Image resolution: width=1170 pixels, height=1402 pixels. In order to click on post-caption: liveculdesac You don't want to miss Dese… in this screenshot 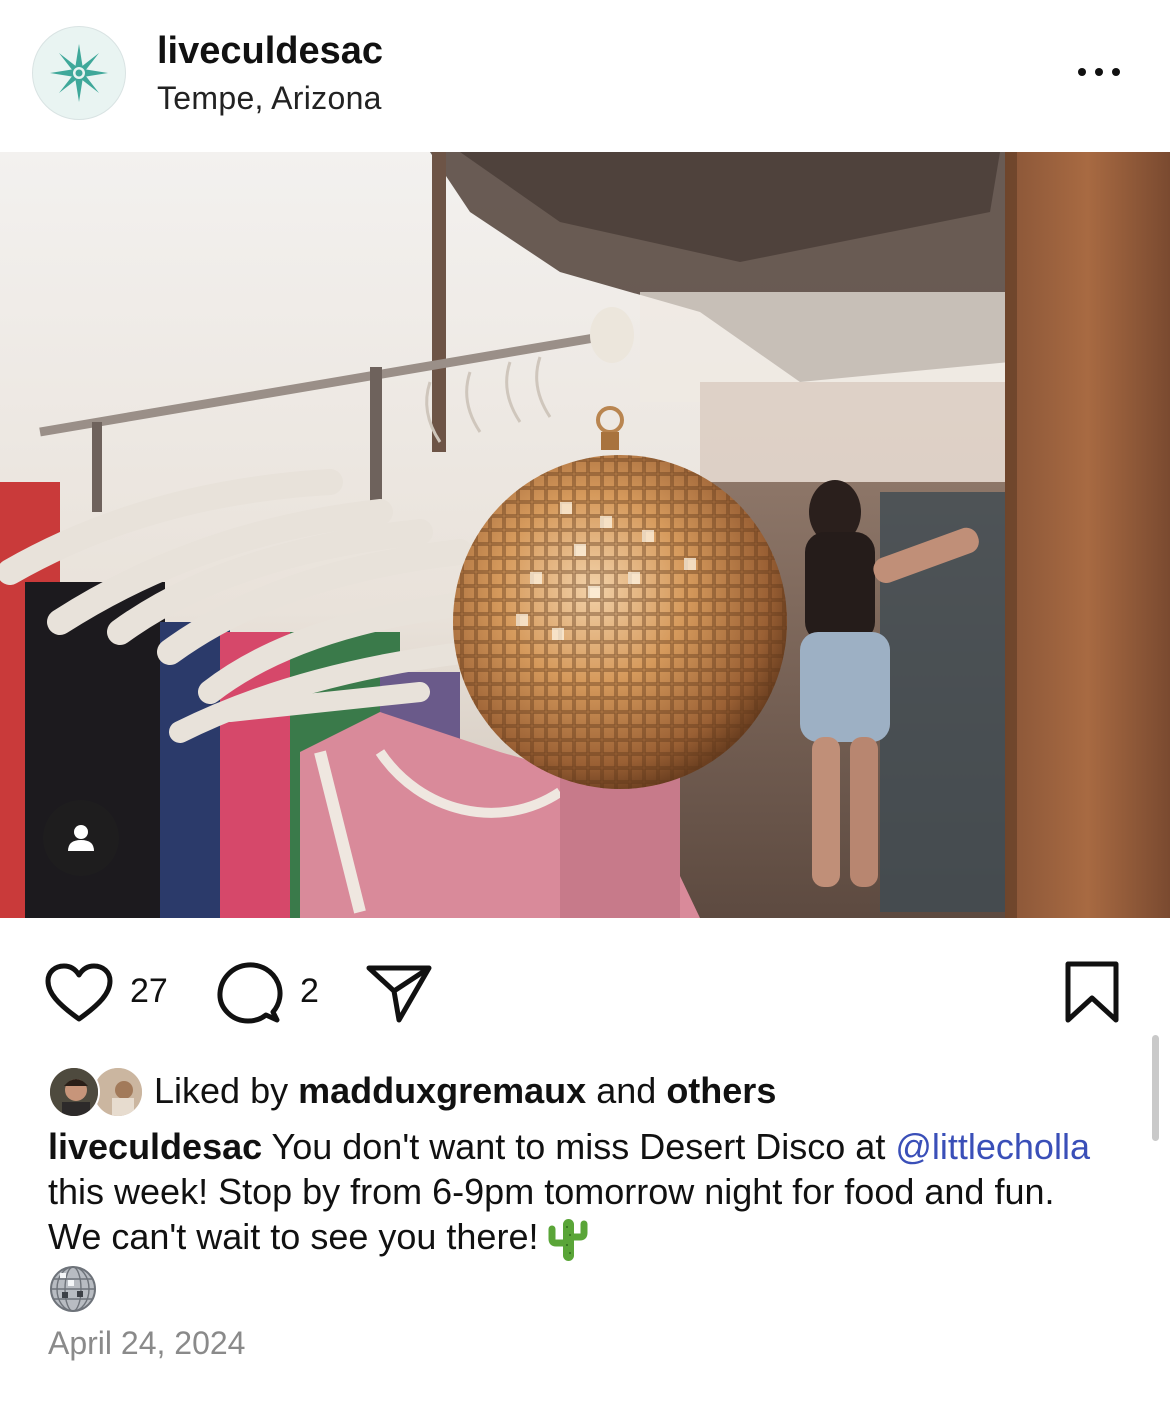, I will do `click(578, 1219)`.